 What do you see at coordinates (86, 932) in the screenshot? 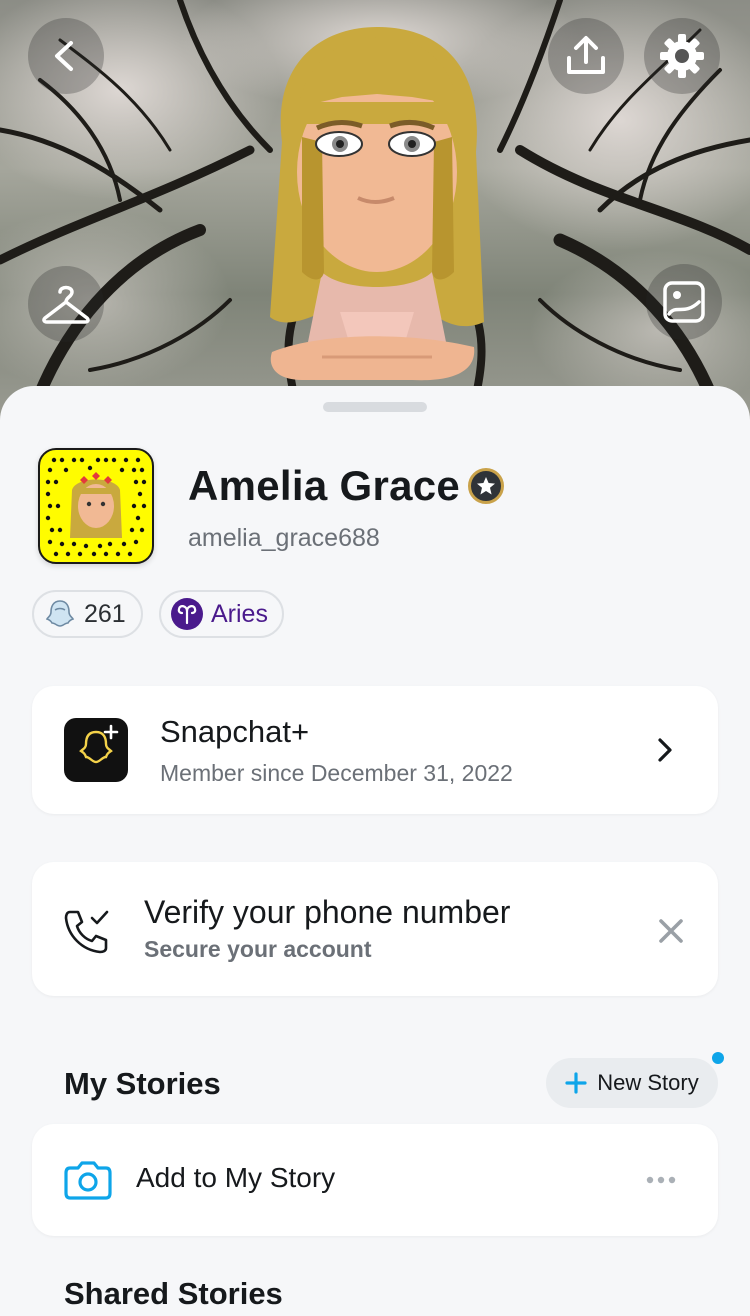
I see `phone-check-icon` at bounding box center [86, 932].